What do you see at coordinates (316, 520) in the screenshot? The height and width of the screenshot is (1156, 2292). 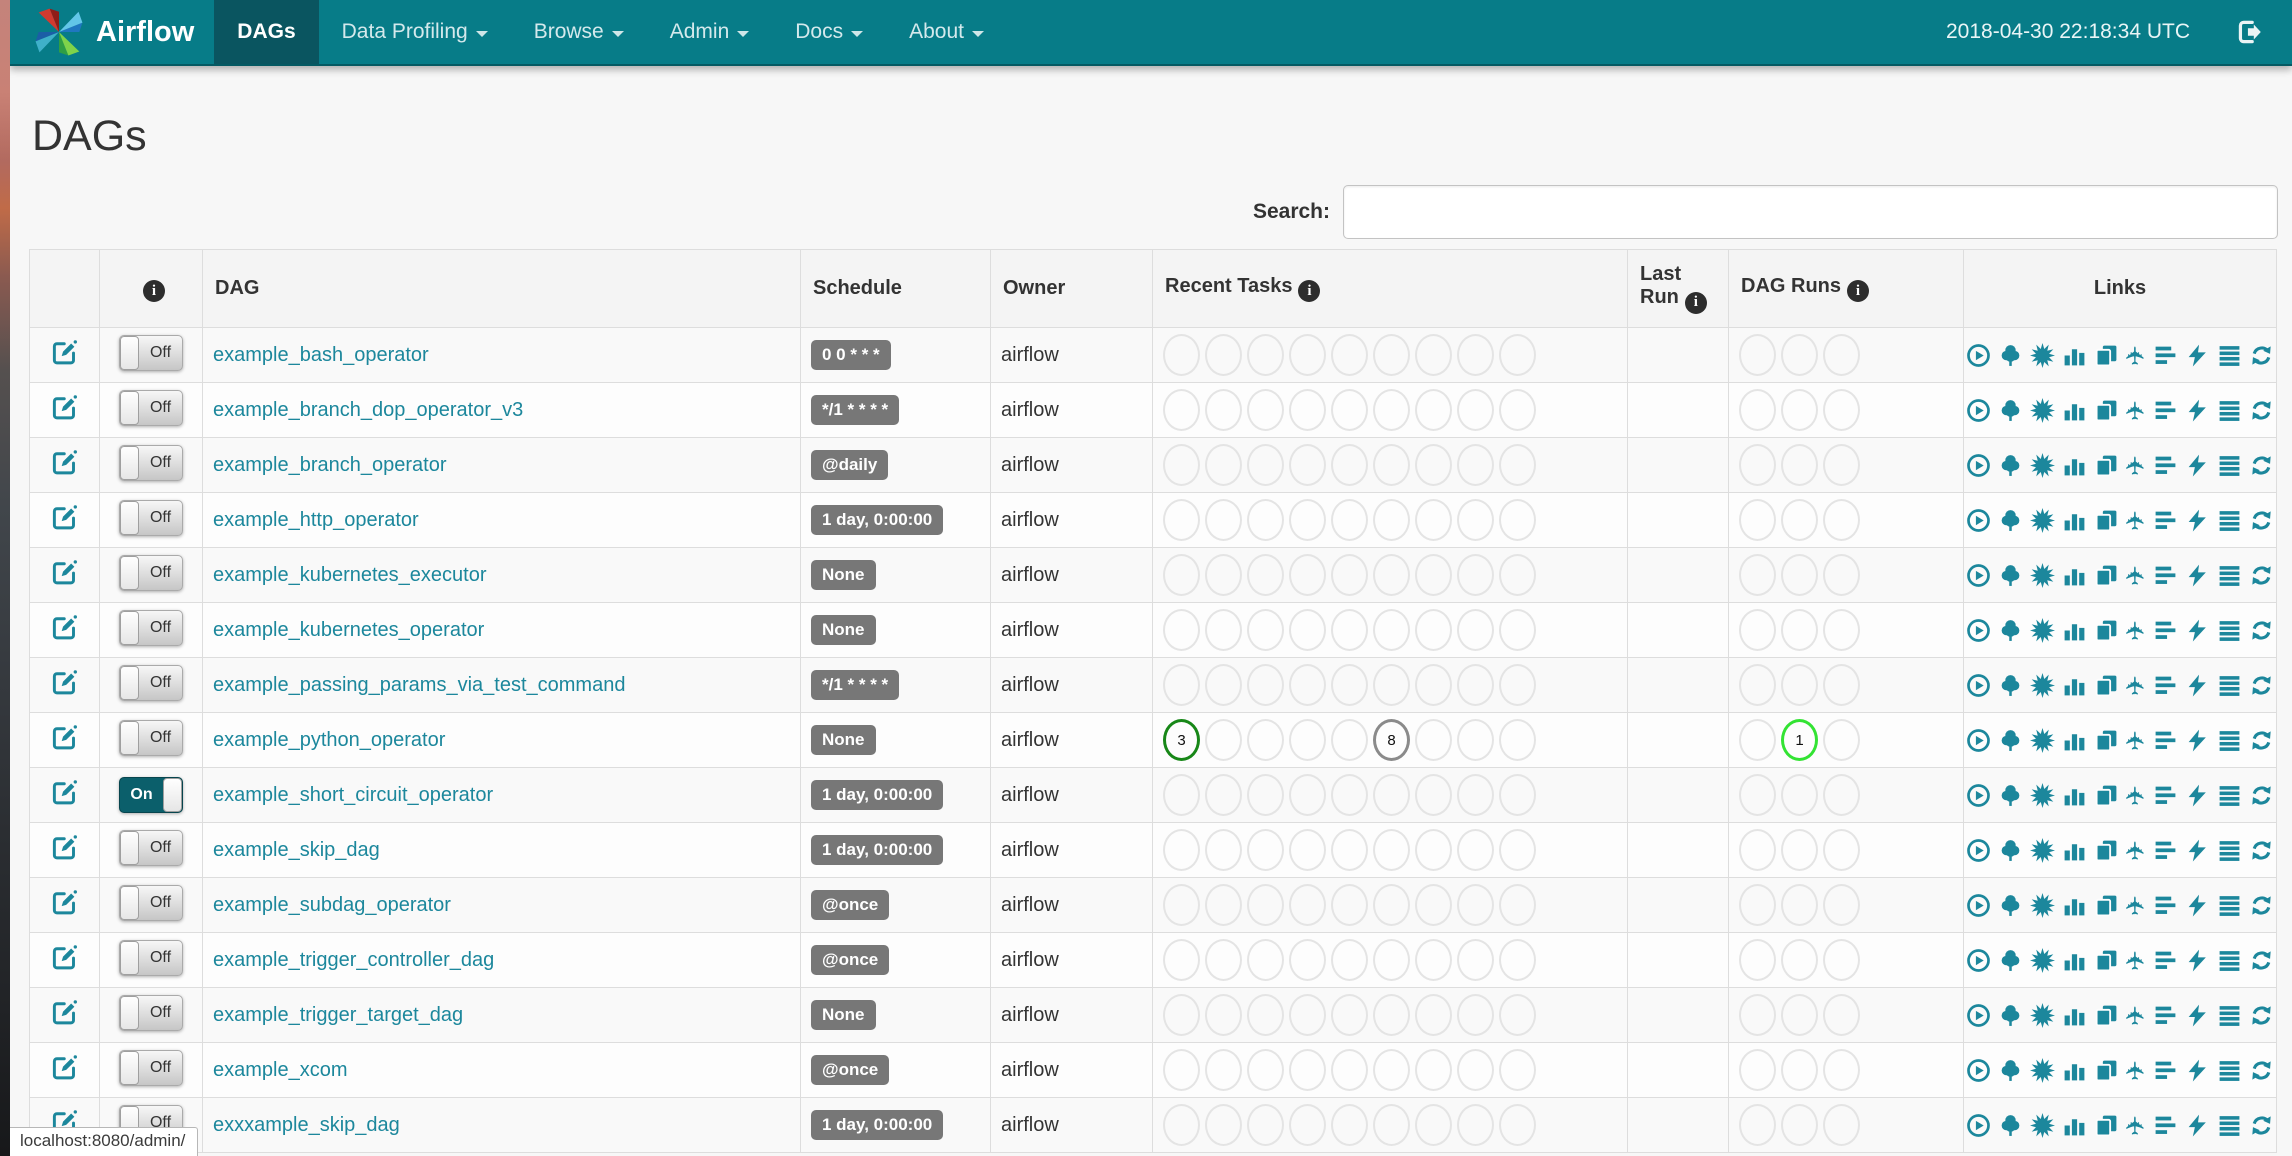 I see `dag-link: example_http_operator` at bounding box center [316, 520].